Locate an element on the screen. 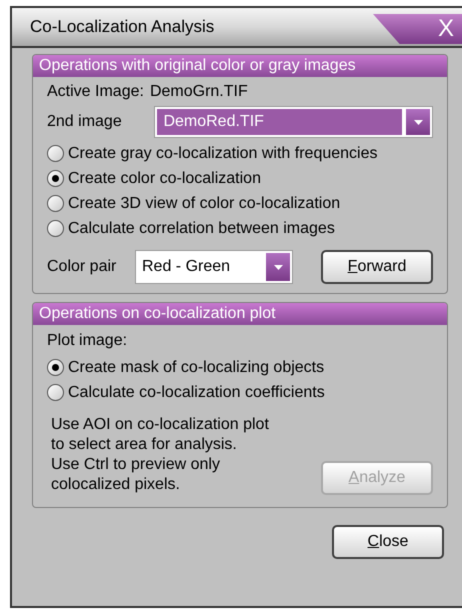  group-header: Operations on co-localization plot is located at coordinates (240, 314).